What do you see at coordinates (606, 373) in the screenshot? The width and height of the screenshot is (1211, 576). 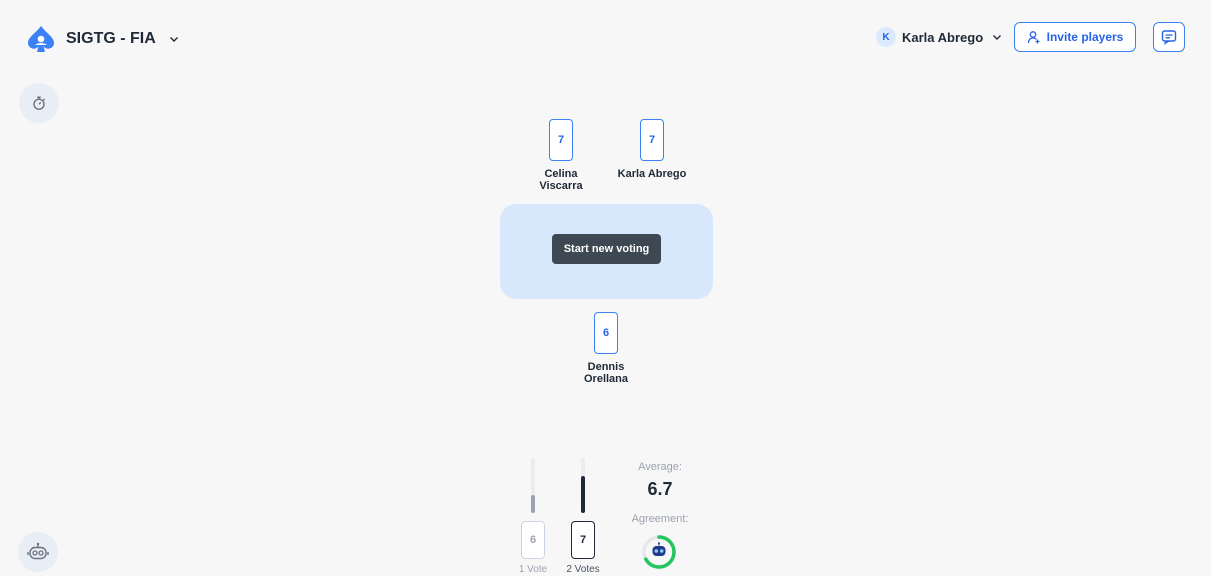 I see `player-name: Dennis Orellana` at bounding box center [606, 373].